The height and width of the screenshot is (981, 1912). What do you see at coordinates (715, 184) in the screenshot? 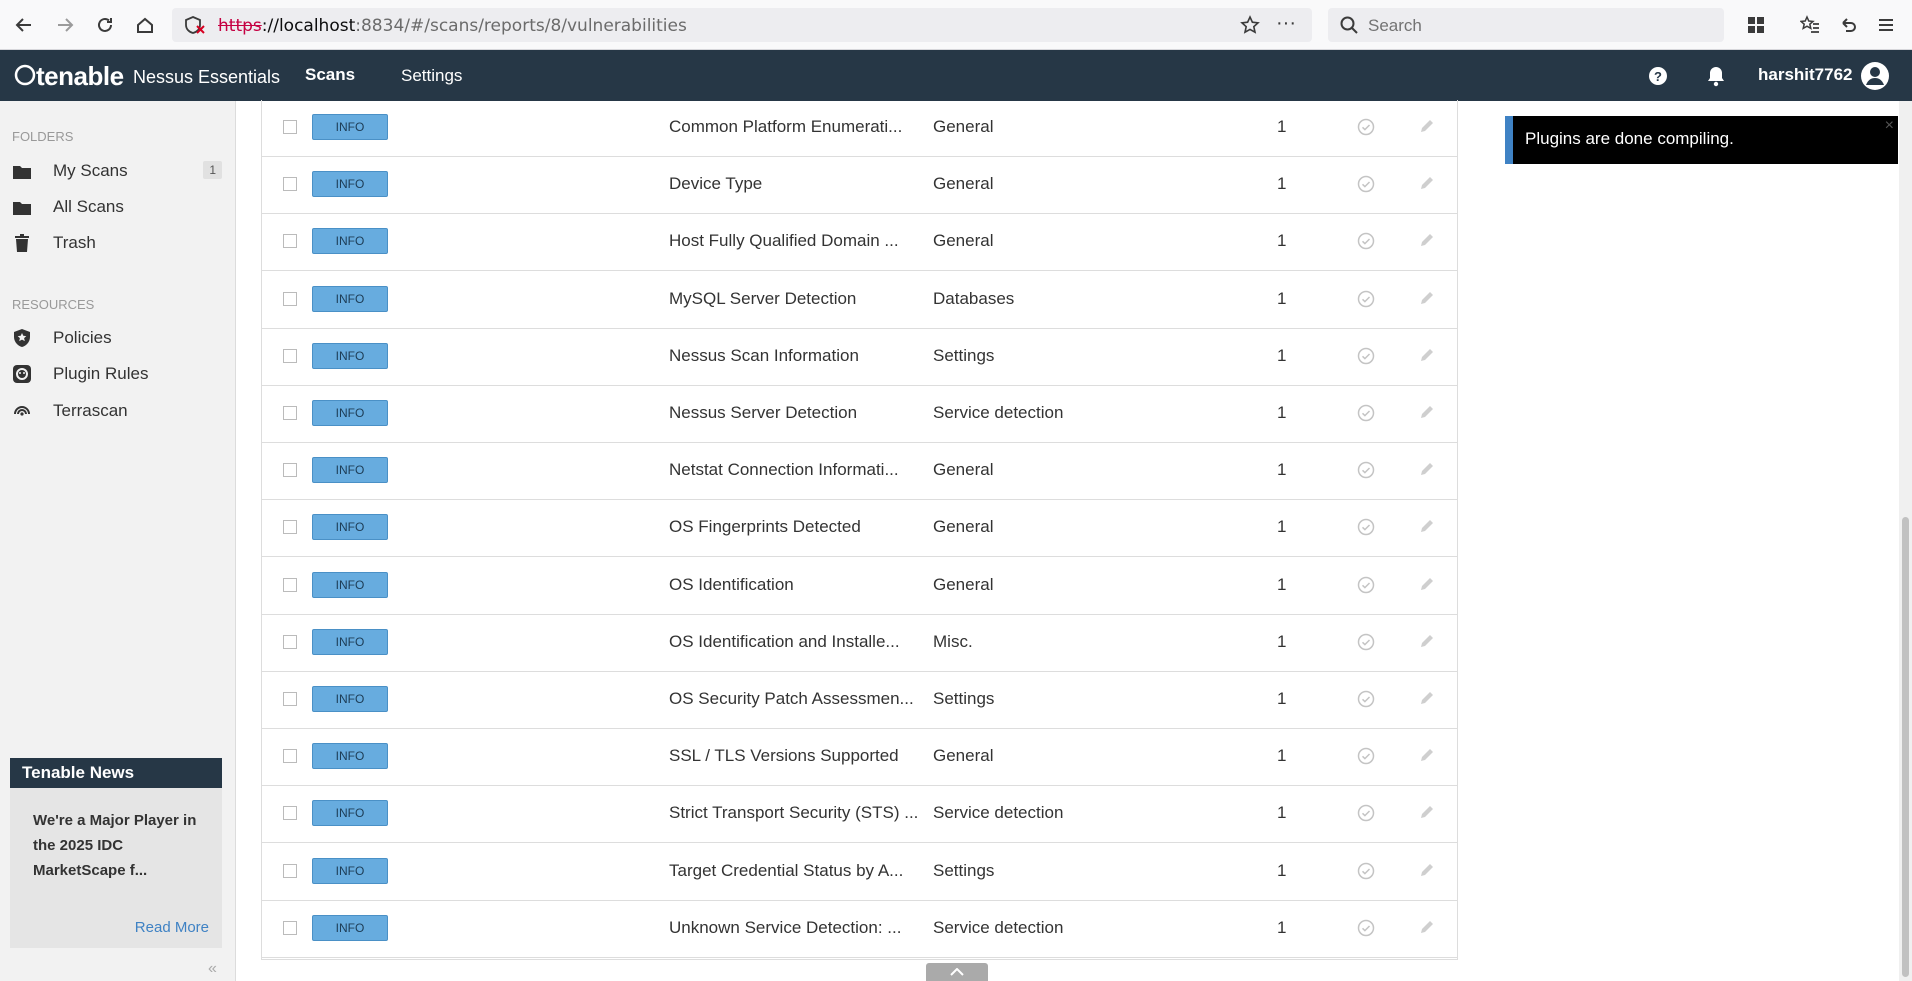
I see `plugin-name: Device Type` at bounding box center [715, 184].